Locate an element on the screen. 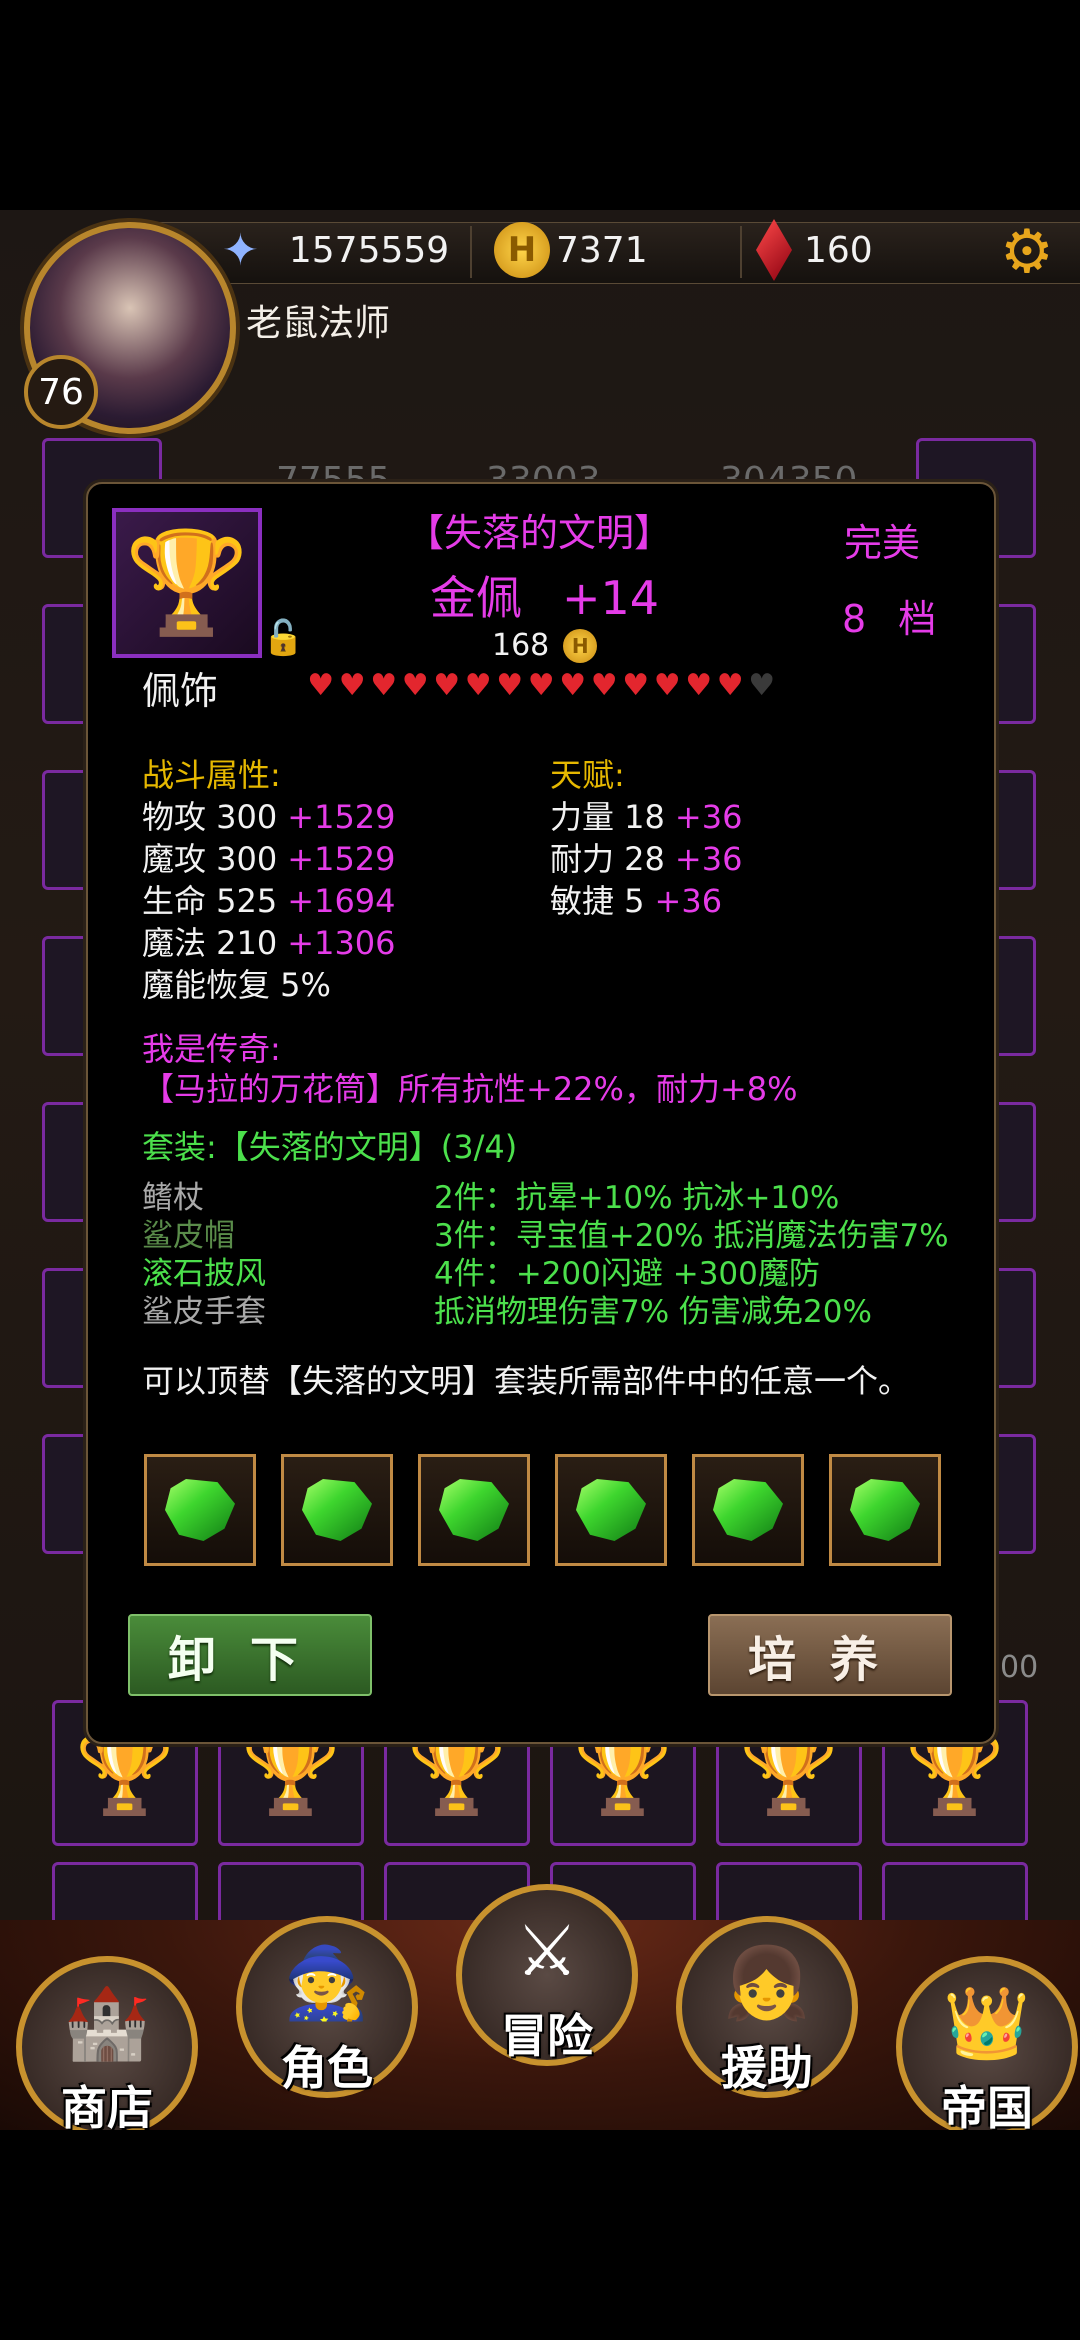 The width and height of the screenshot is (1080, 2340). gold-value: 7371 is located at coordinates (602, 250).